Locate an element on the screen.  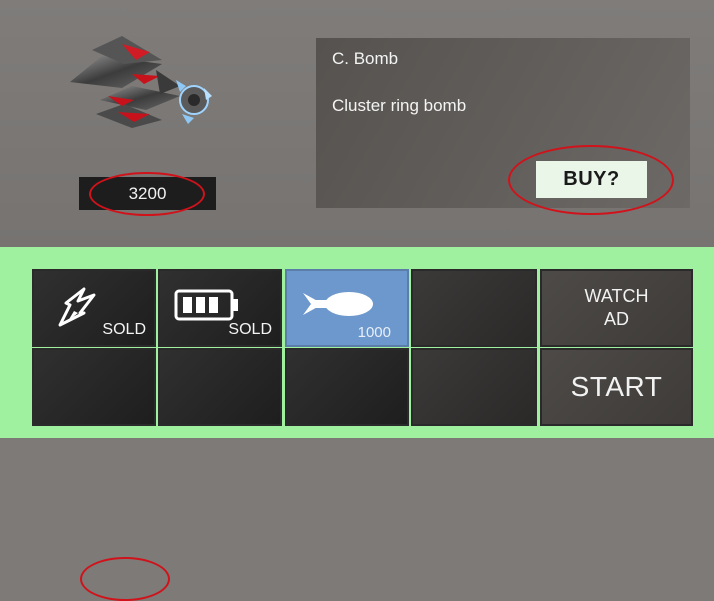
sold-highlight-oval is located at coordinates (125, 579).